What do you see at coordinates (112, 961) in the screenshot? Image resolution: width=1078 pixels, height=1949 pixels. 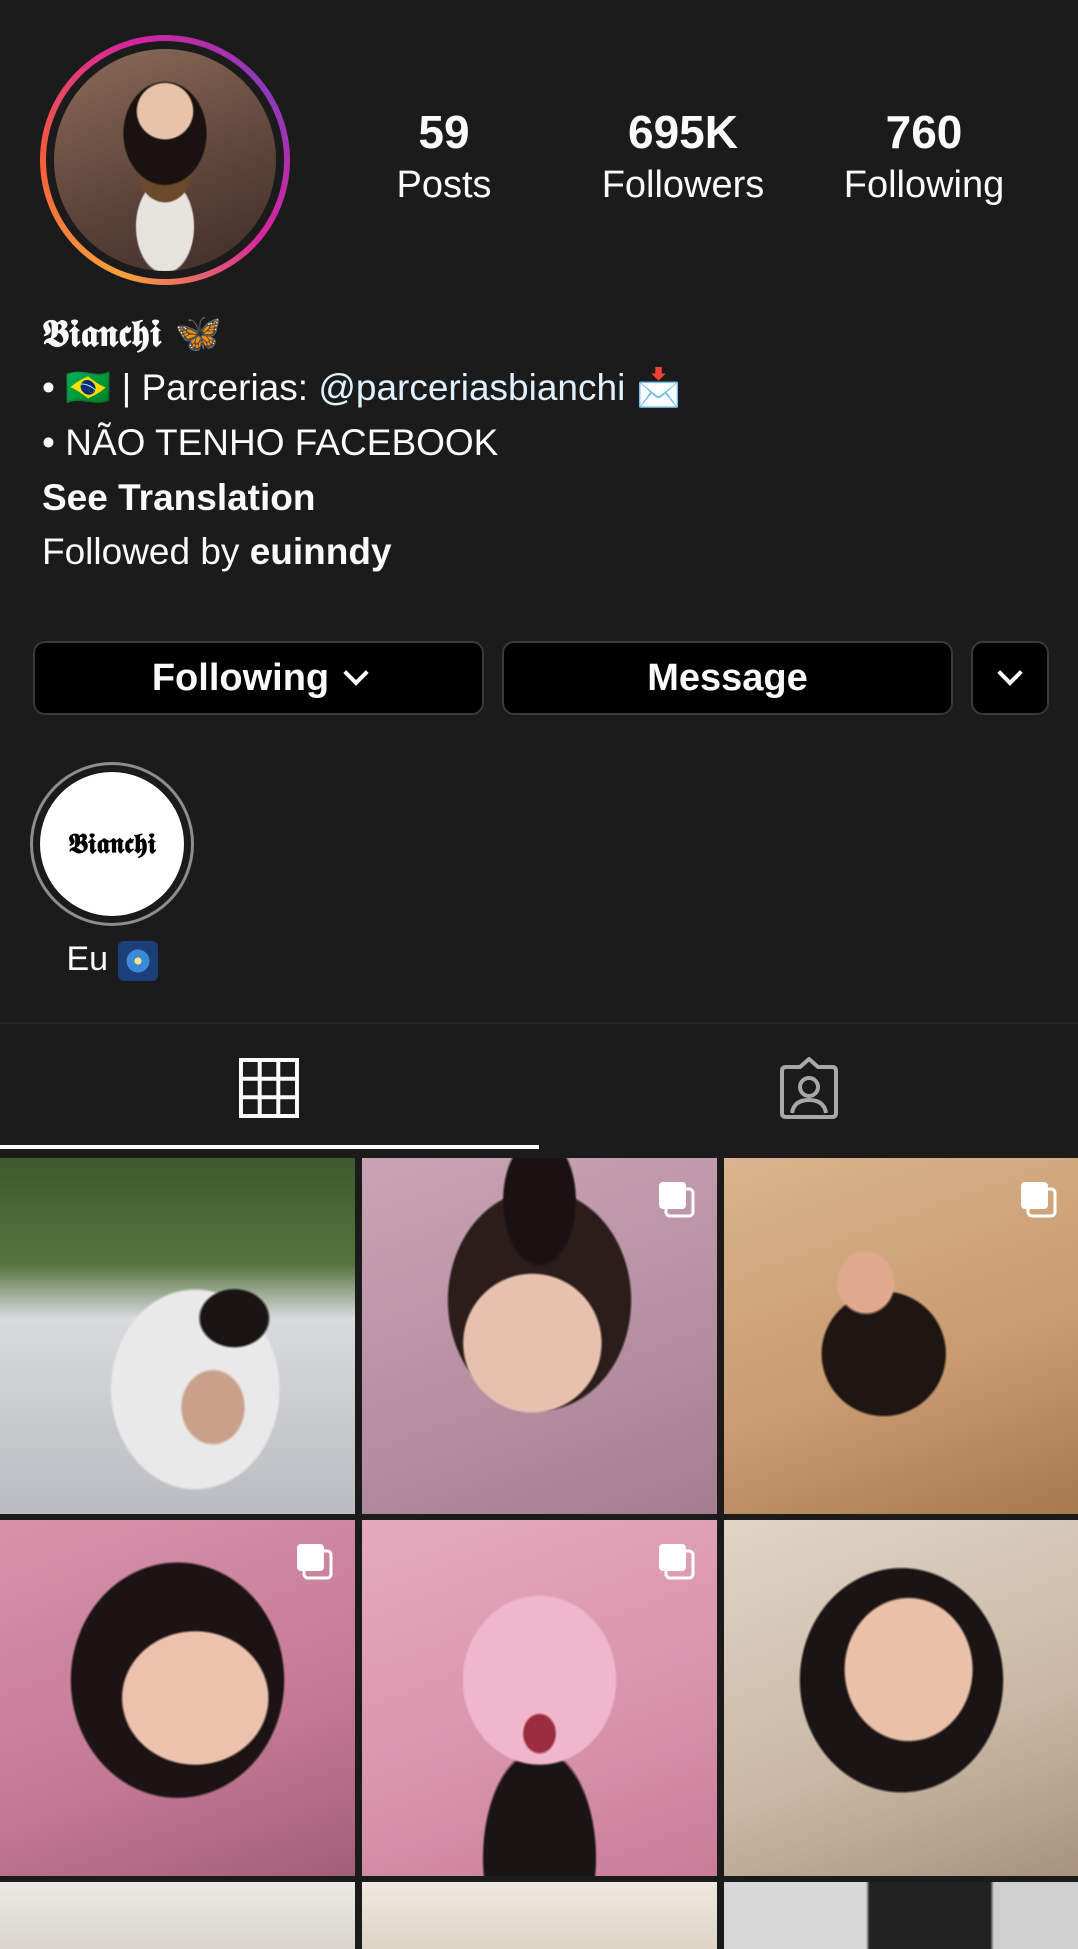 I see `highlight-label: Eu` at bounding box center [112, 961].